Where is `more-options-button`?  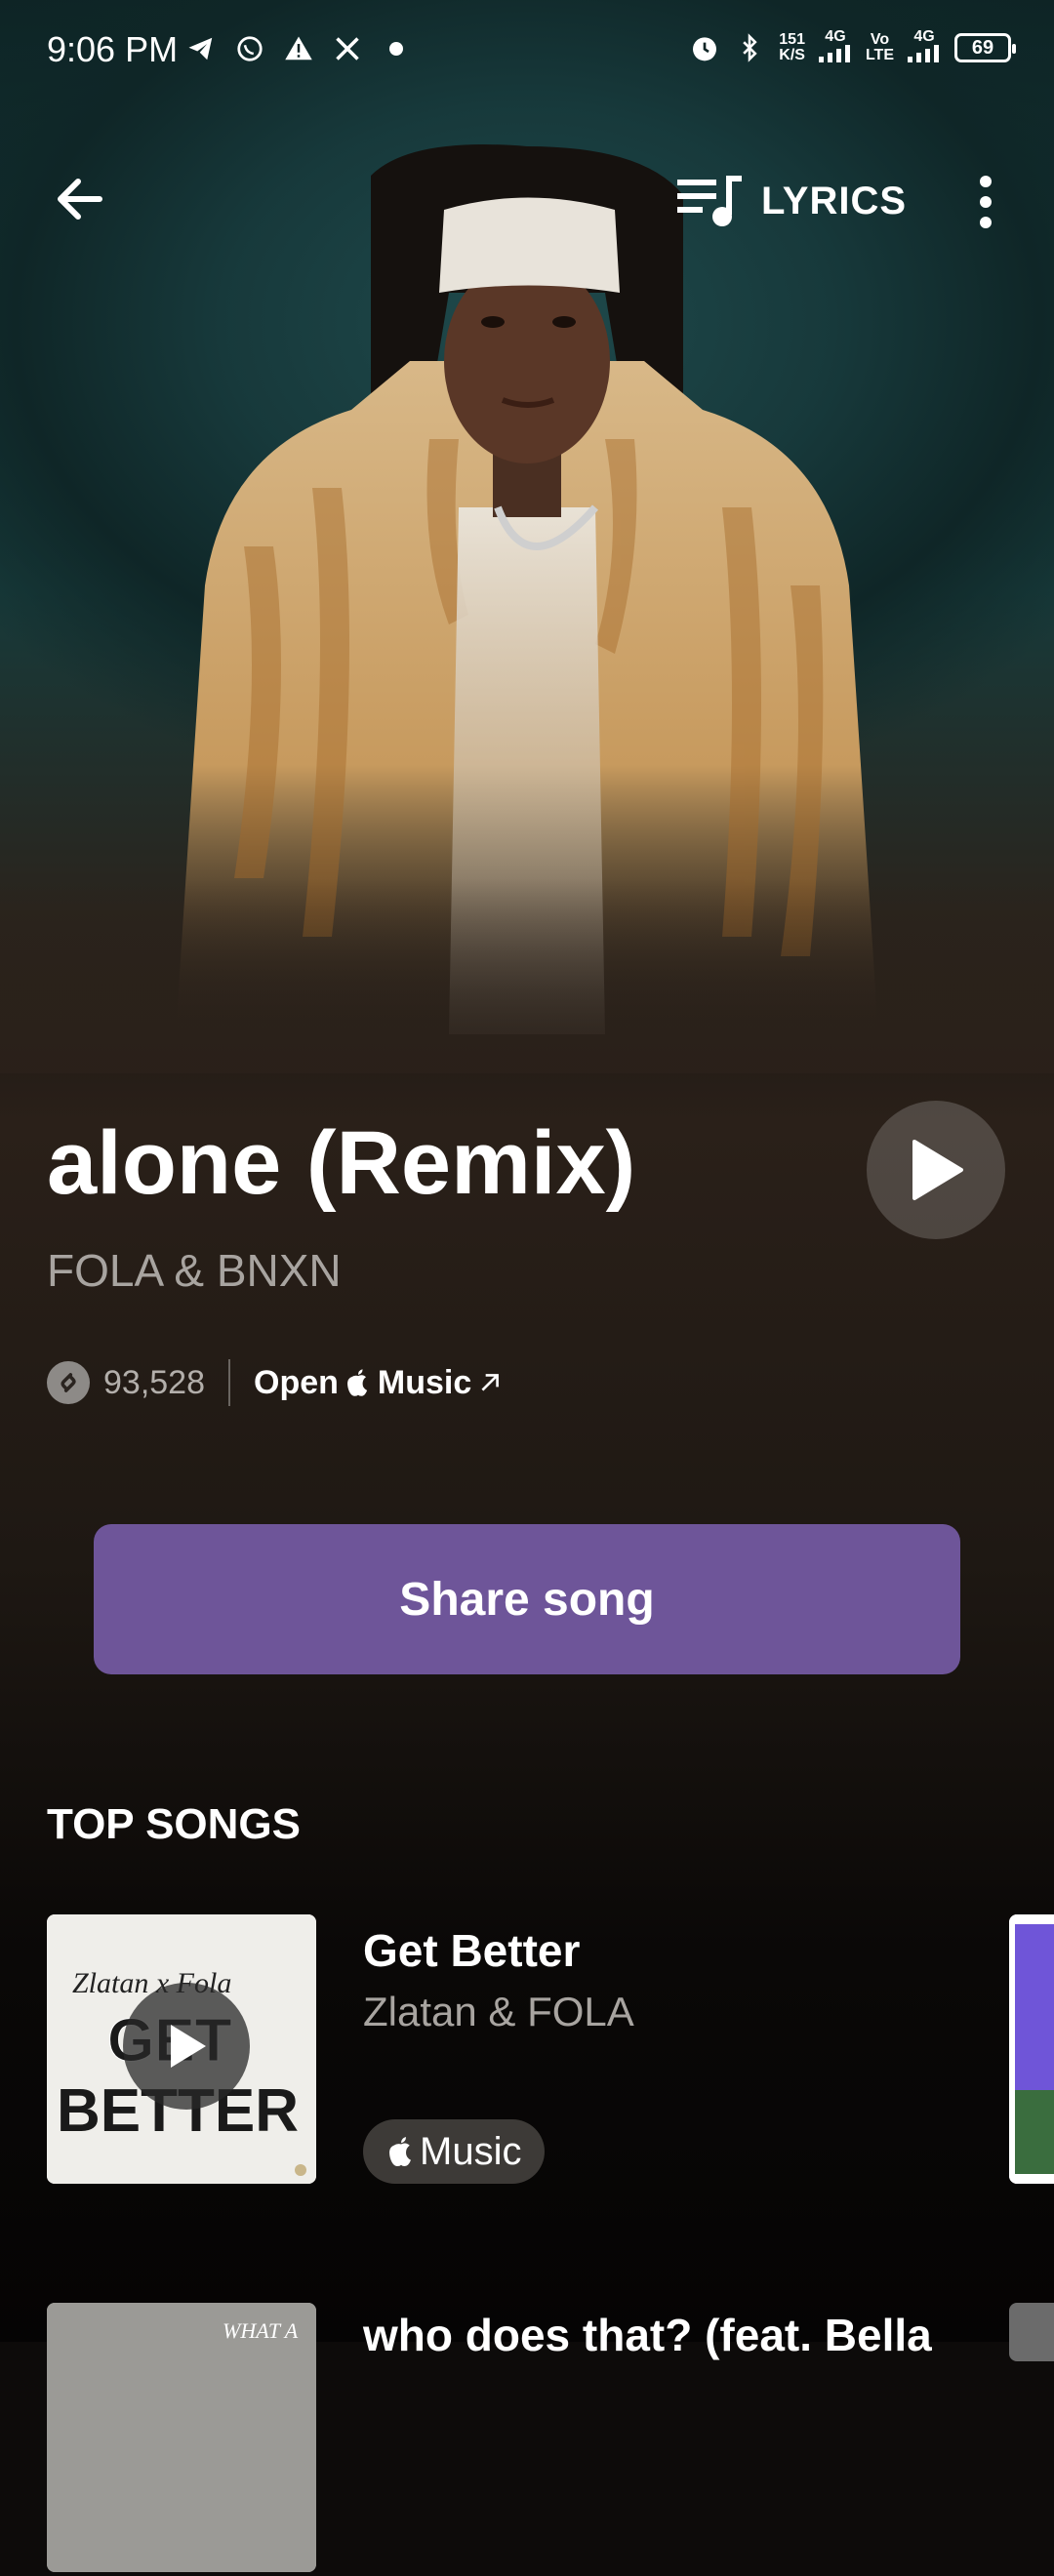 more-options-button is located at coordinates (985, 202).